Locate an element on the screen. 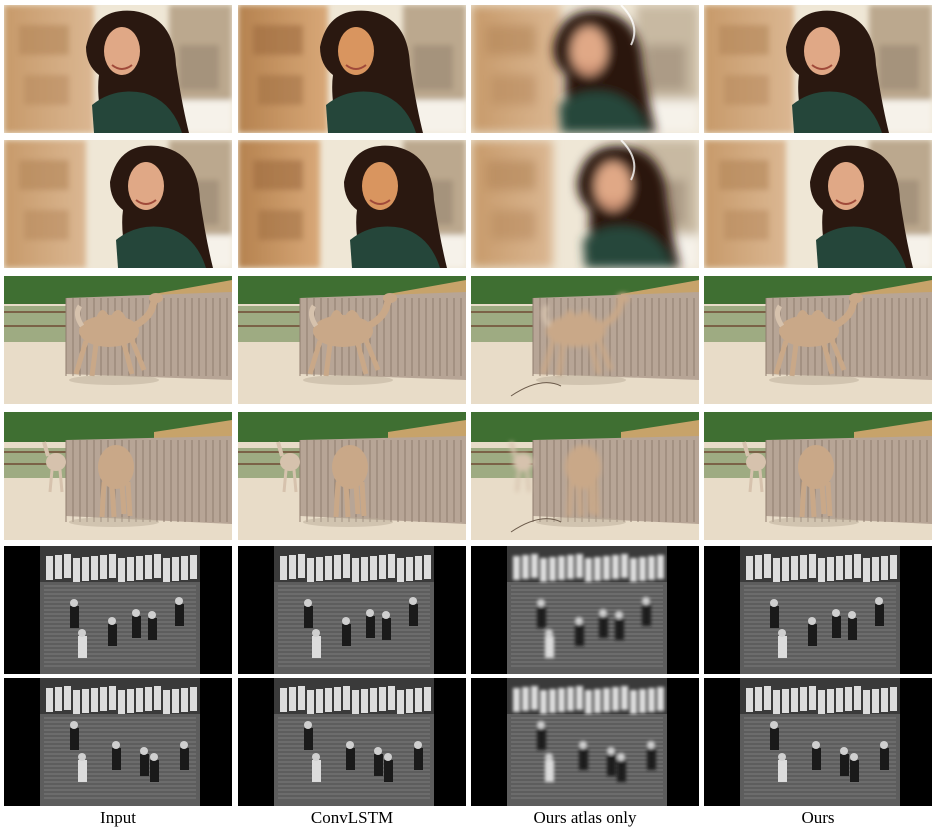  image-camel-enclosure-a-ours is located at coordinates (818, 340).